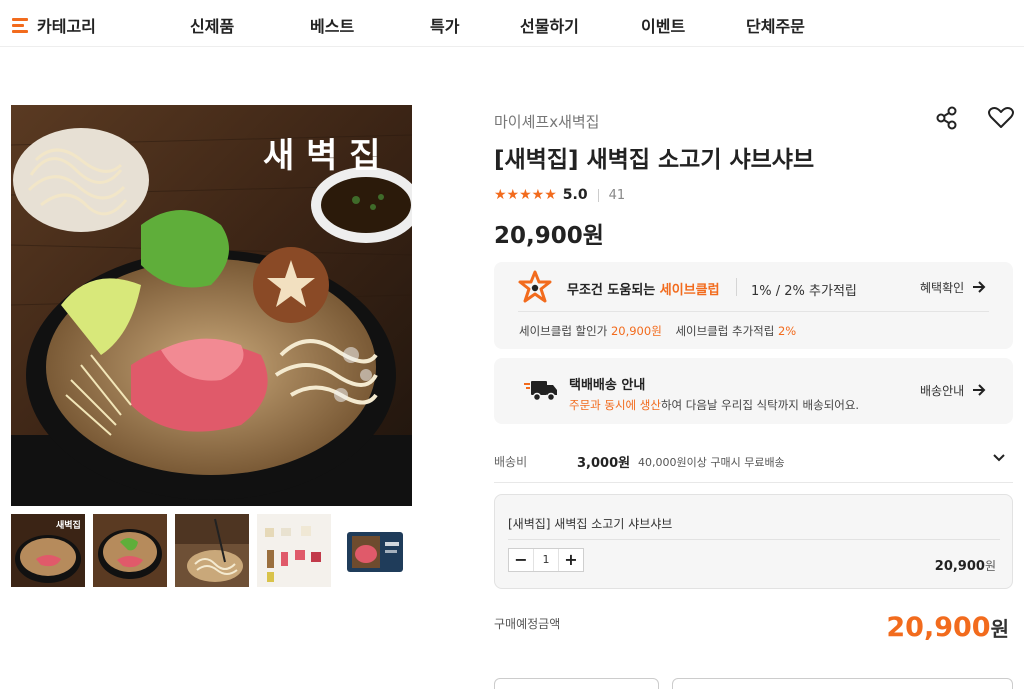 This screenshot has width=1024, height=689. I want to click on delivery-guide-label: 배송안내, so click(942, 391).